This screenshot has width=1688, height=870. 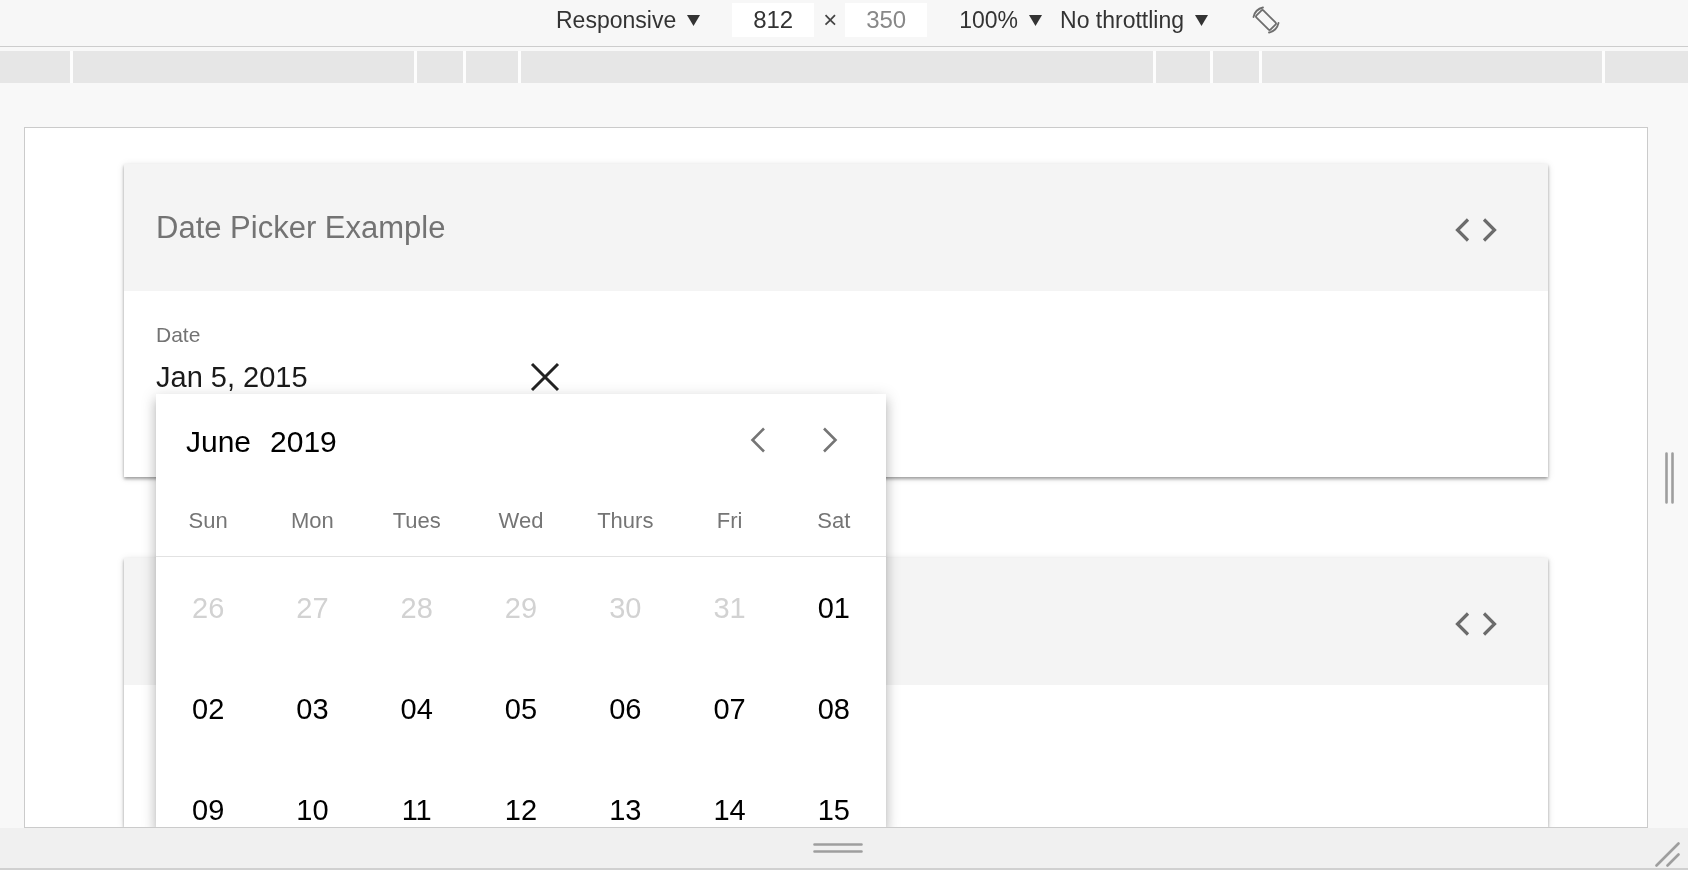 What do you see at coordinates (773, 20) in the screenshot?
I see `width-input: 812` at bounding box center [773, 20].